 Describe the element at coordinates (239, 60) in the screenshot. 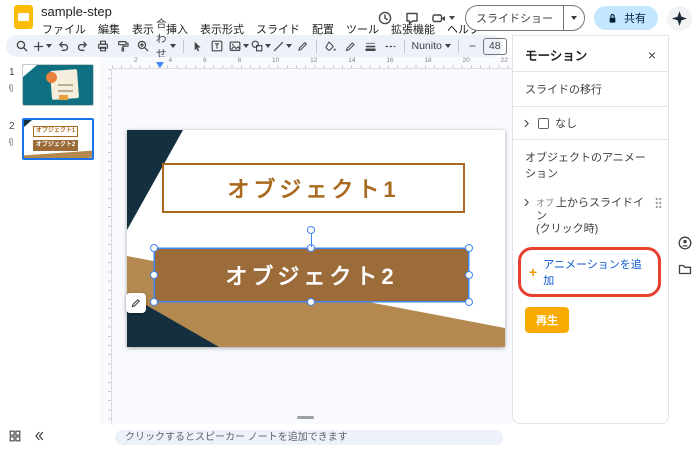

I see `ruler-tick: 8` at that location.